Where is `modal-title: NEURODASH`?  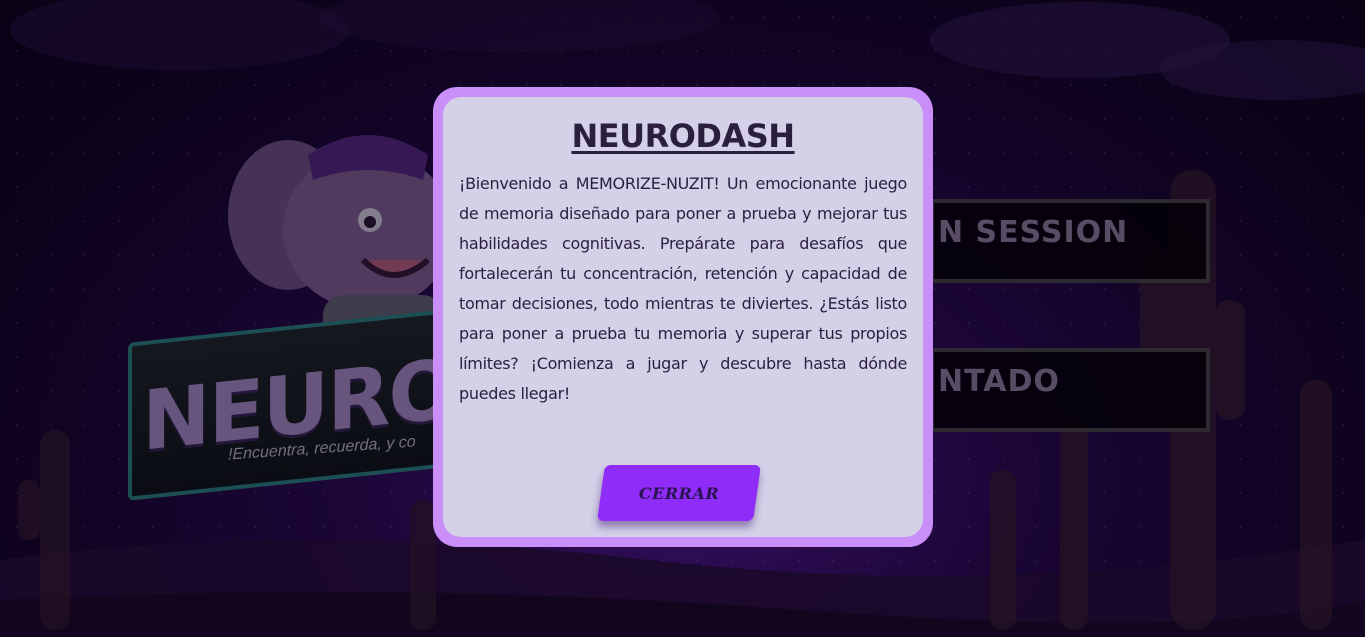 modal-title: NEURODASH is located at coordinates (683, 136).